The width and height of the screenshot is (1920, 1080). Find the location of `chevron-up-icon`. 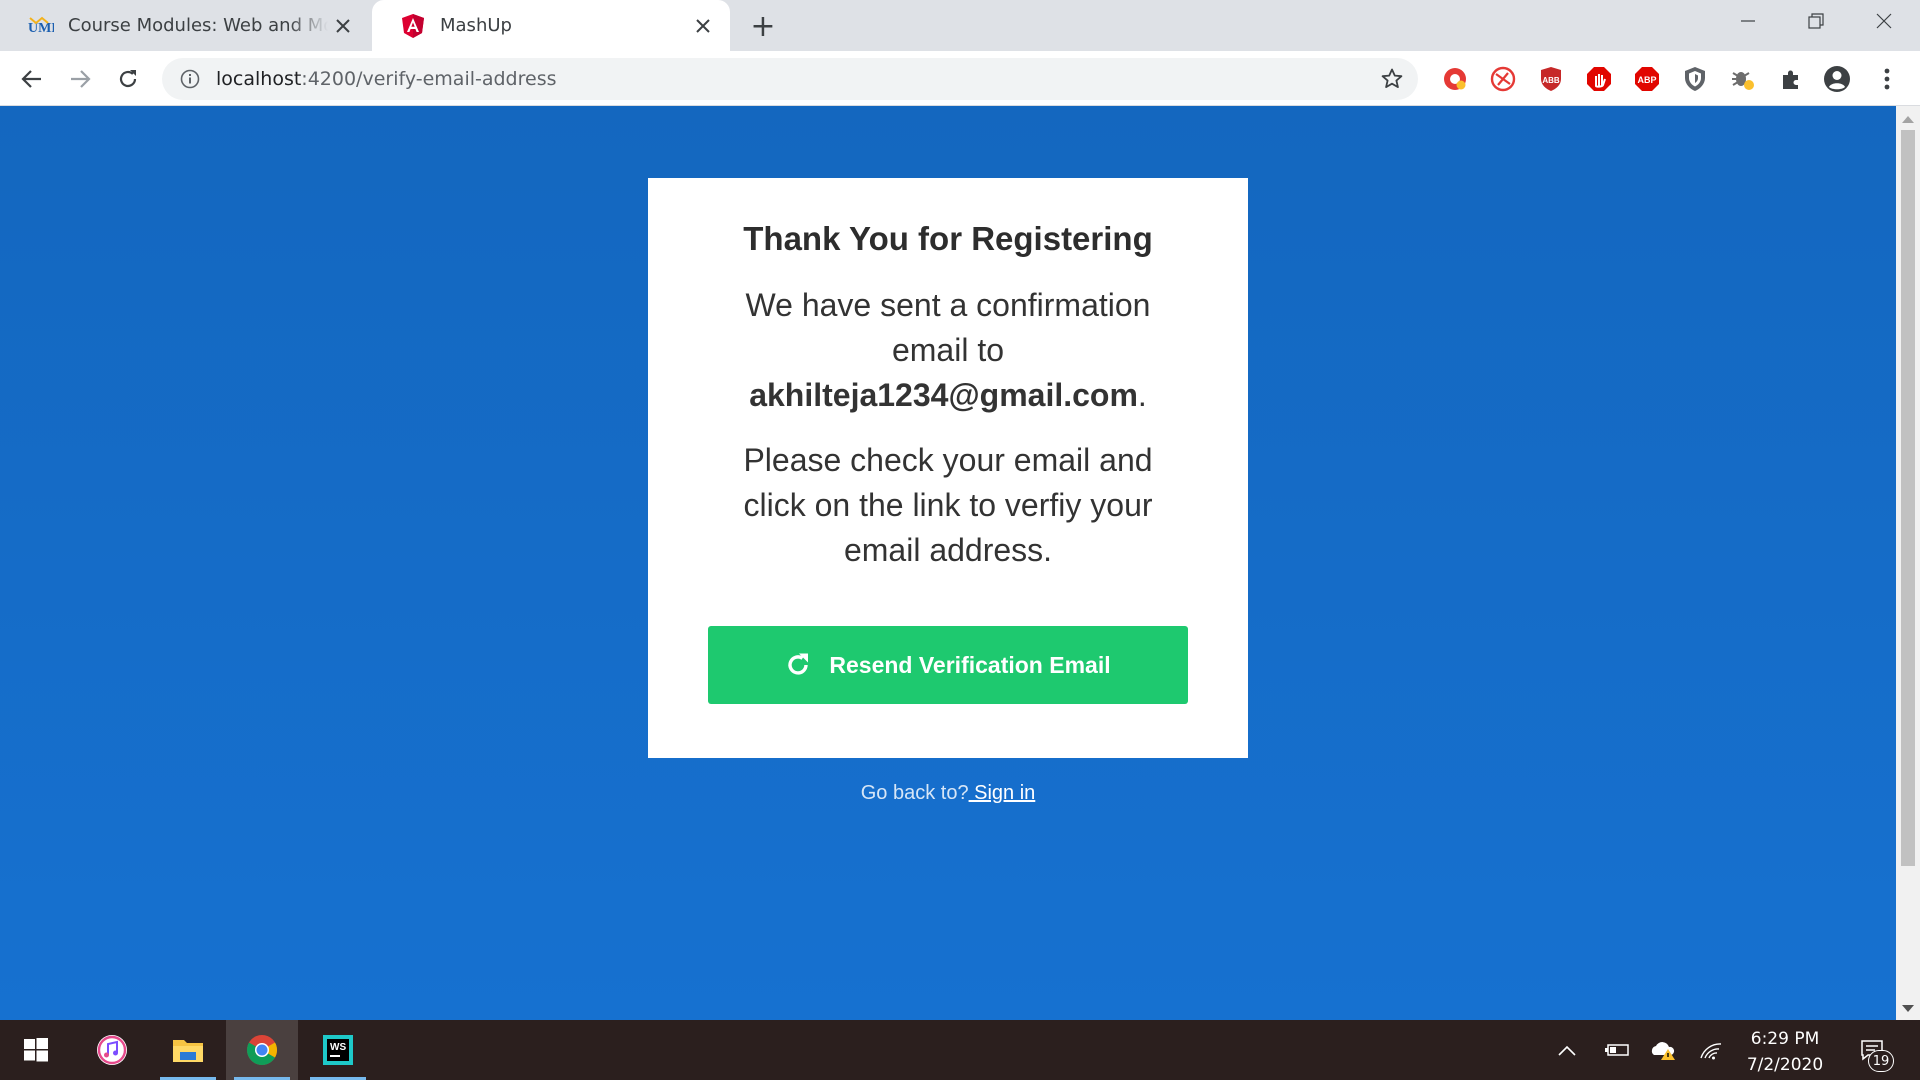

chevron-up-icon is located at coordinates (1567, 1050).